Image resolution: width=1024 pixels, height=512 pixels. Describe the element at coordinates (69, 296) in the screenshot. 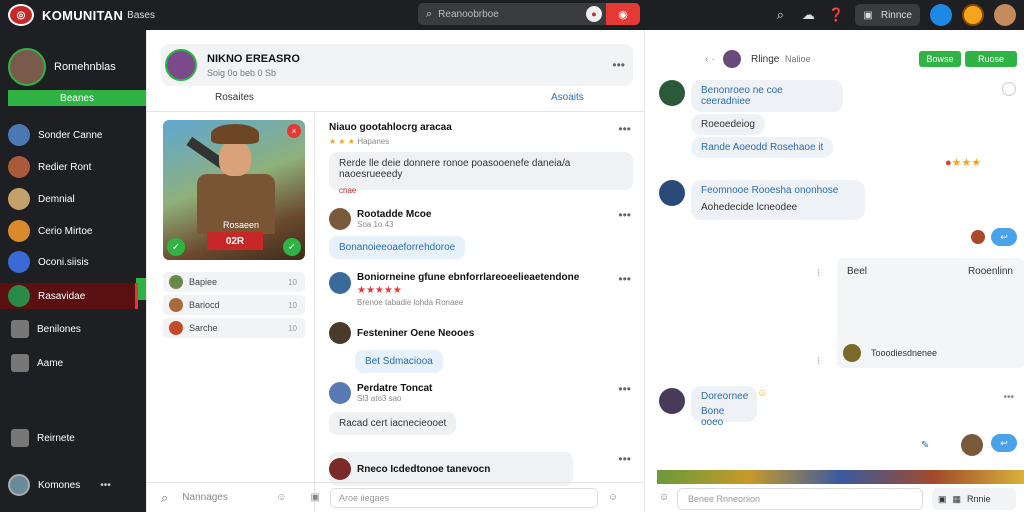

I see `sidebar-item-5: Rasavidae` at that location.